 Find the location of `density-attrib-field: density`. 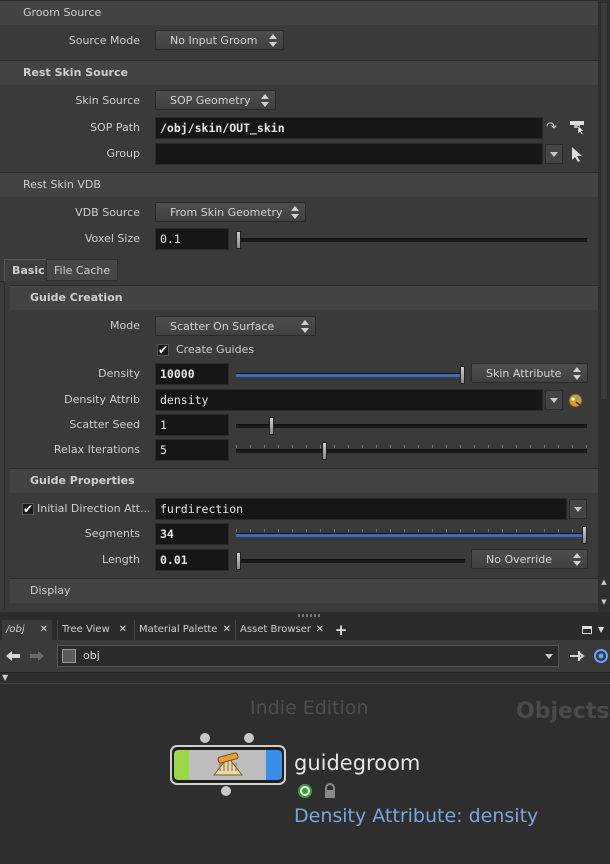

density-attrib-field: density is located at coordinates (349, 400).